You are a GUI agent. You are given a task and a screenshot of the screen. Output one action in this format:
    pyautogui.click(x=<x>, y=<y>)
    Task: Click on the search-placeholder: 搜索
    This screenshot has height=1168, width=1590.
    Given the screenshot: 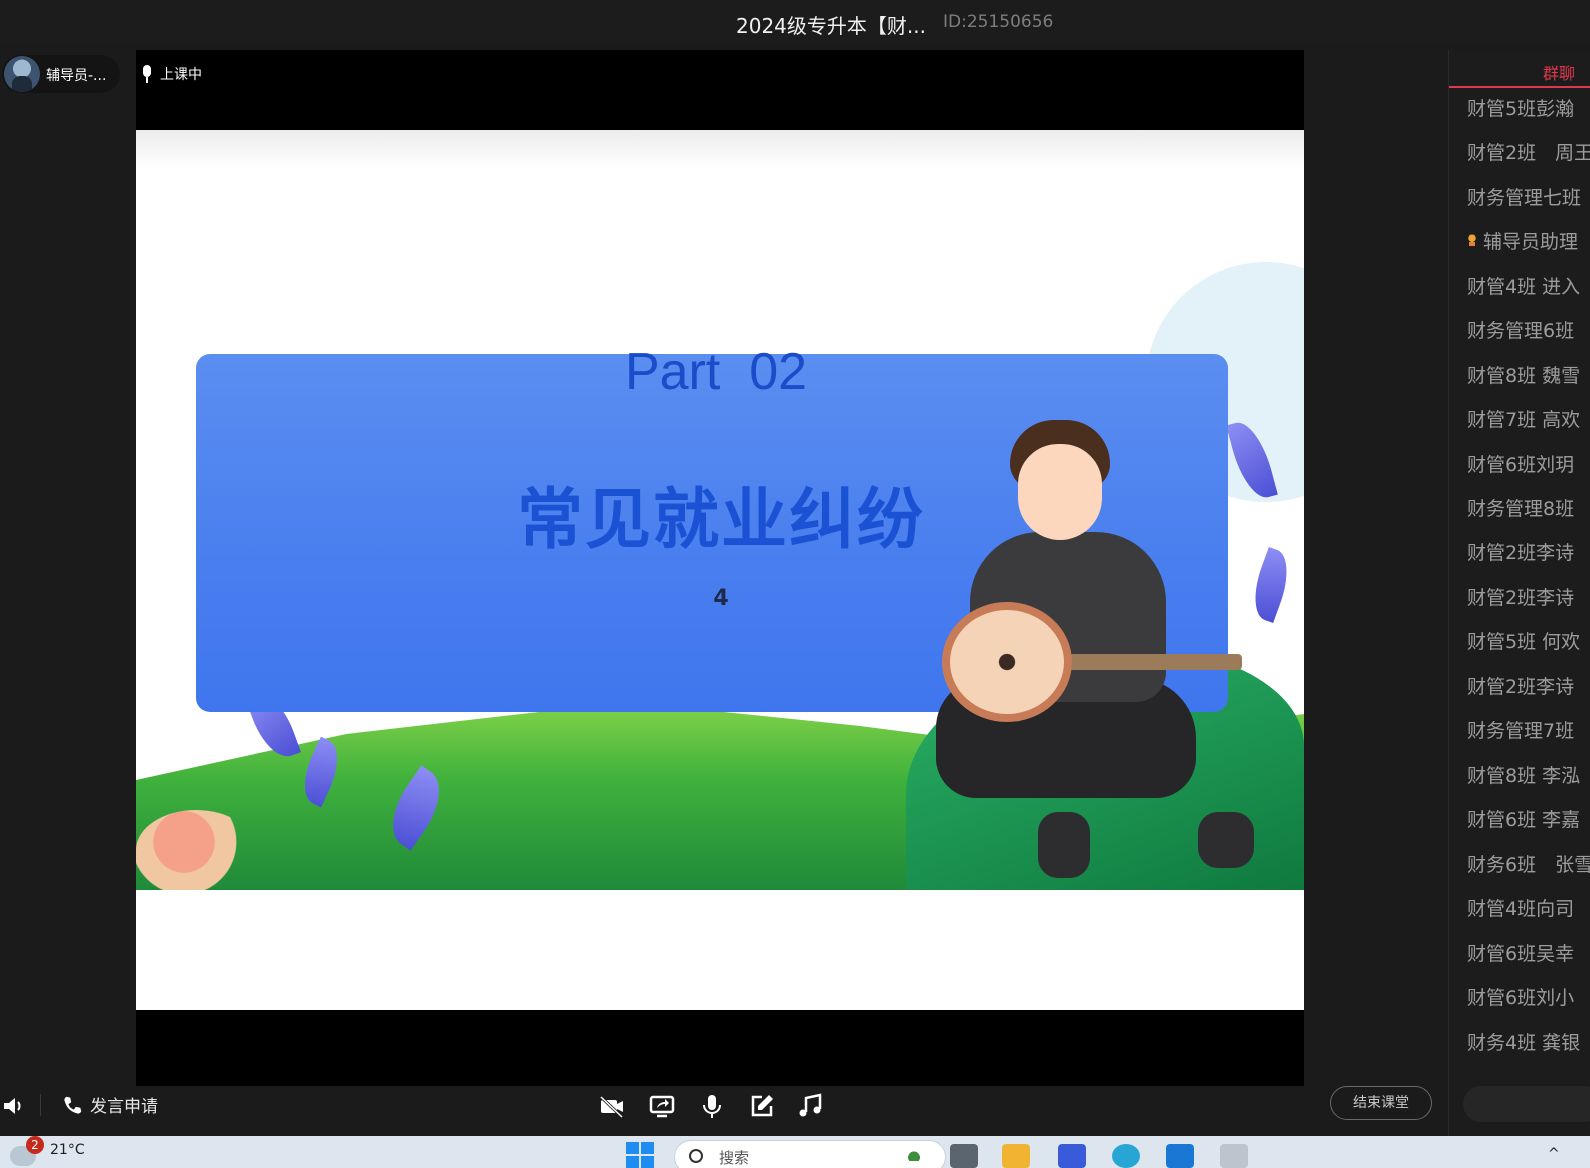 What is the action you would take?
    pyautogui.click(x=734, y=1158)
    